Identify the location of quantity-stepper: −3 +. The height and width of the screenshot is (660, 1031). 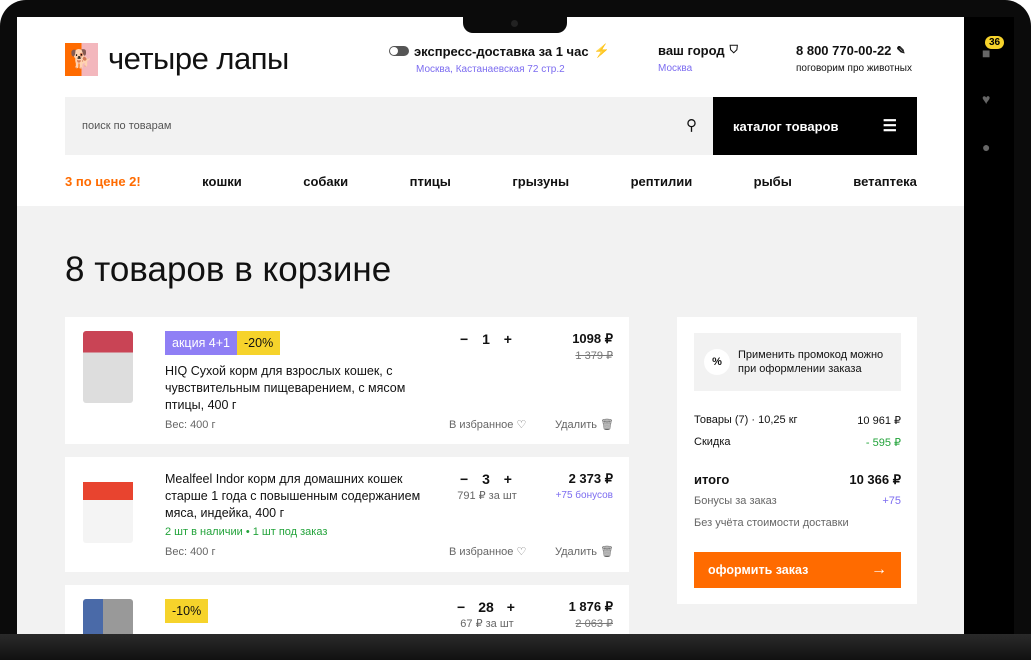
(486, 479).